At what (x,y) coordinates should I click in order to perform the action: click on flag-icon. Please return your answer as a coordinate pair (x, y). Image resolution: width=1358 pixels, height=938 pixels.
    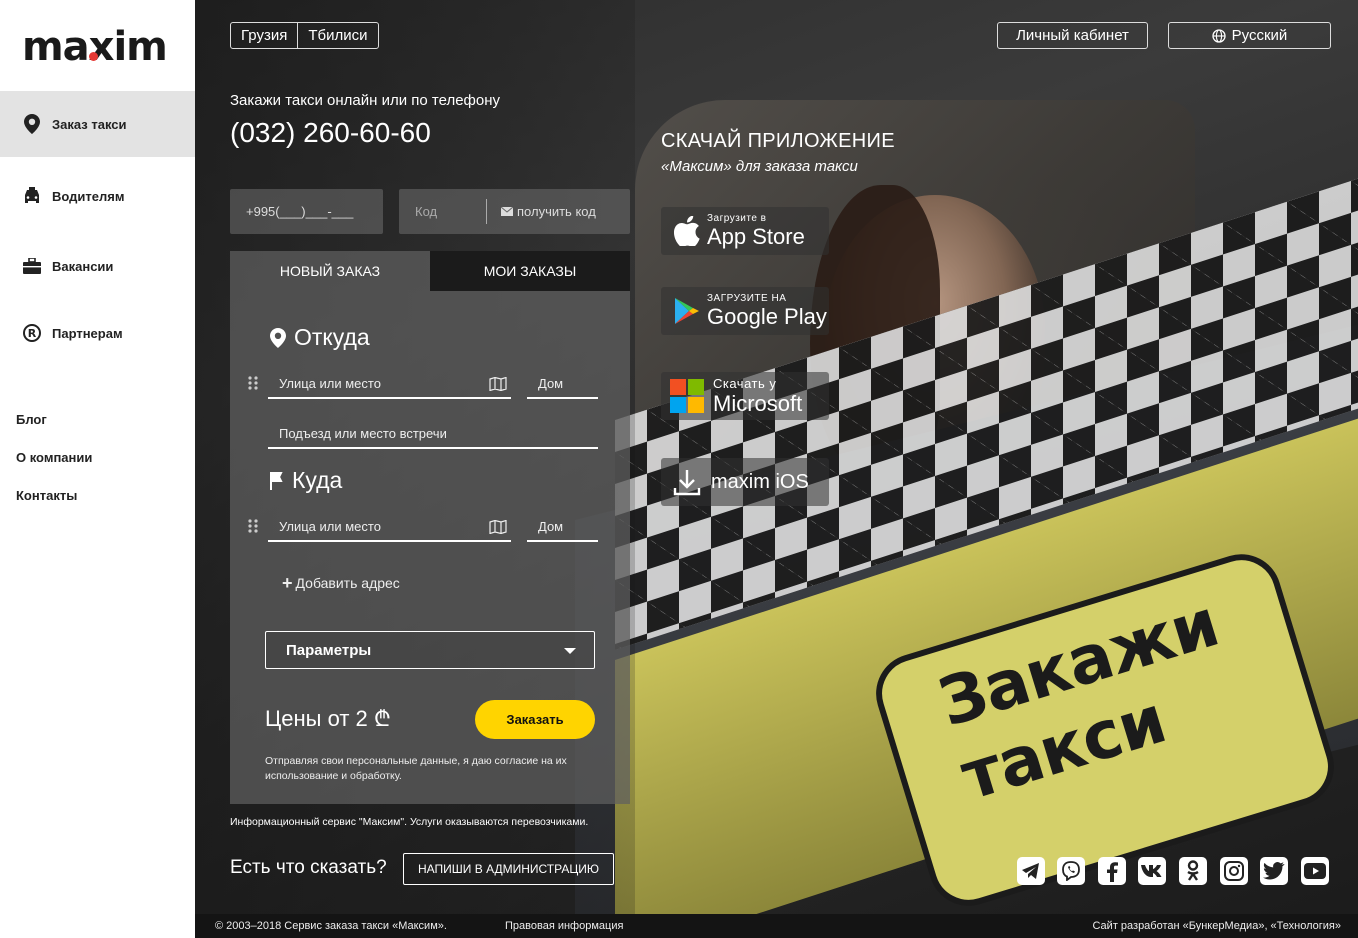
    Looking at the image, I should click on (277, 480).